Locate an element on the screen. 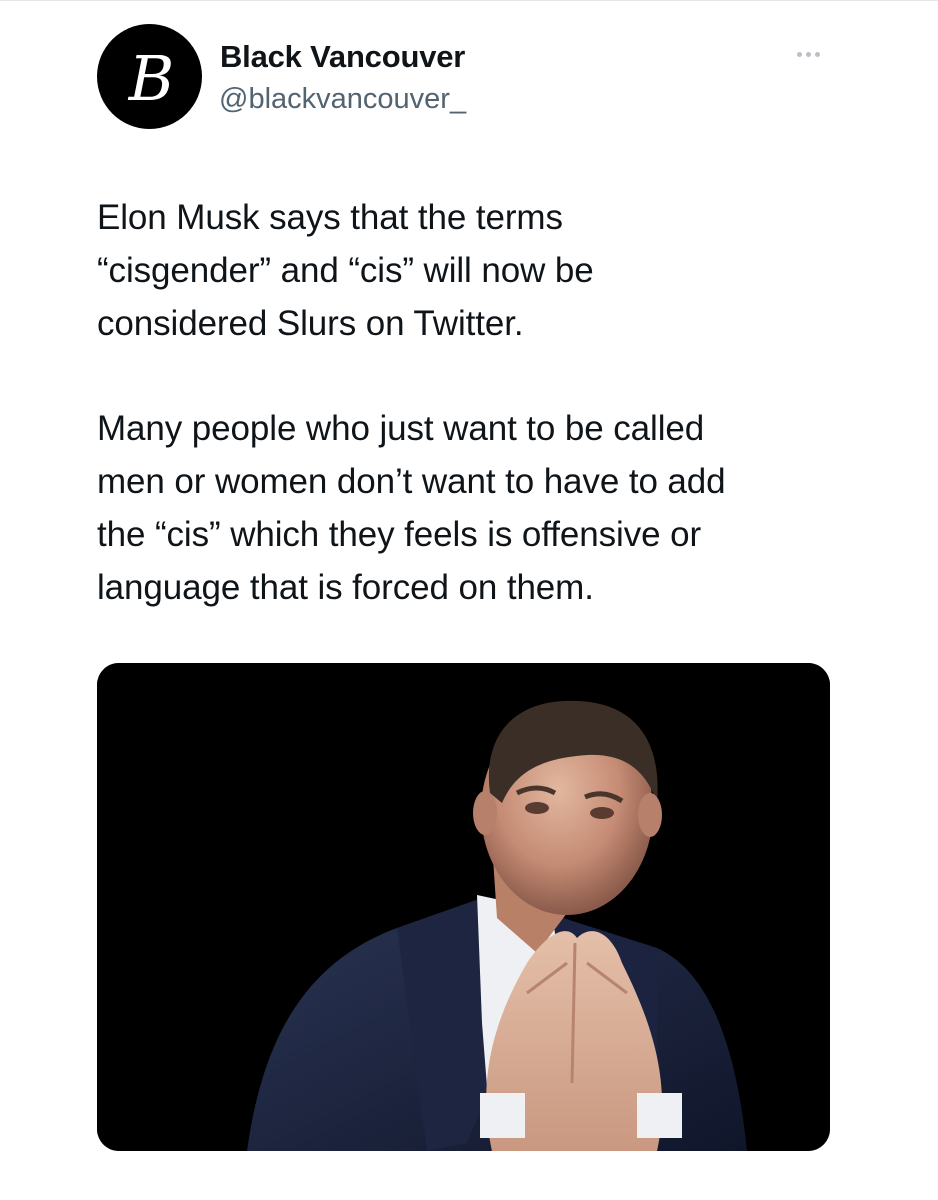 This screenshot has width=938, height=1200. avatar-logo-letter: B is located at coordinates (151, 78).